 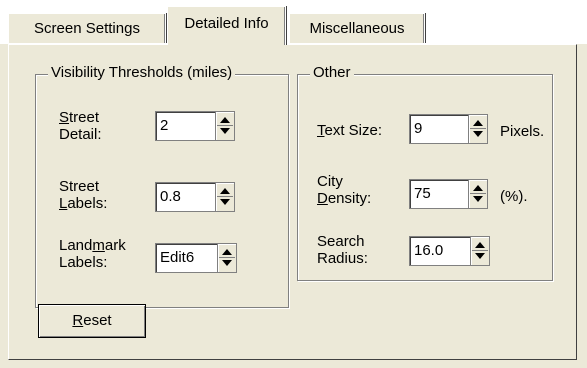 I want to click on street-detail-input: 2, so click(x=185, y=126).